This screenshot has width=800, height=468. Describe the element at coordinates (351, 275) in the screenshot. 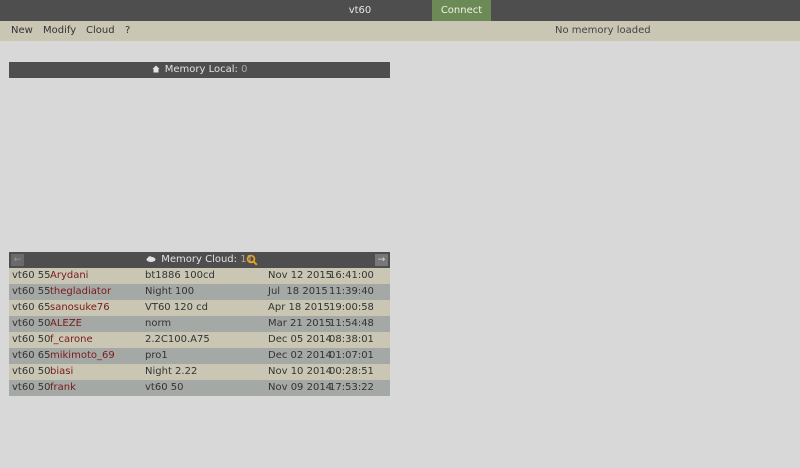

I see `row-time: 16:41:00` at that location.